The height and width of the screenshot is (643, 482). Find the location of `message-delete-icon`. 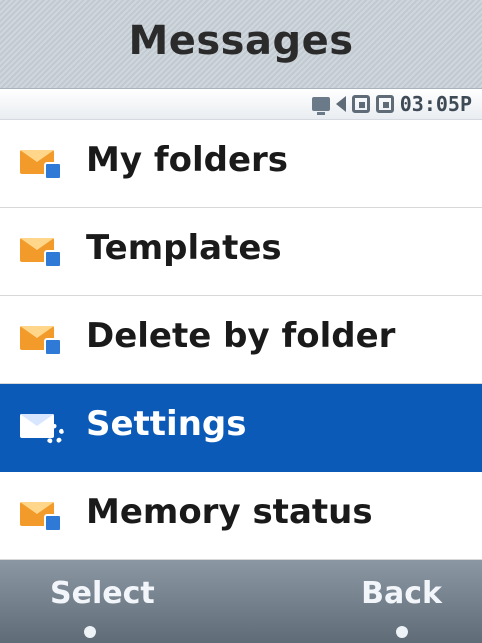

message-delete-icon is located at coordinates (43, 340).